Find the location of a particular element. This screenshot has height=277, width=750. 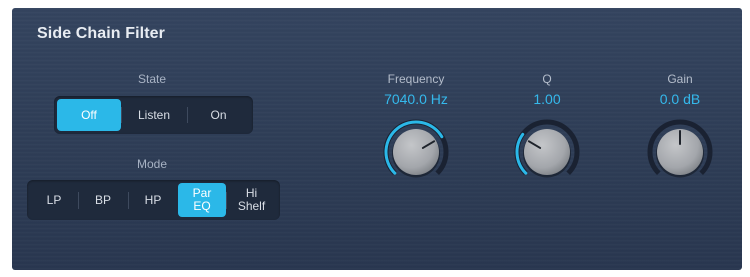

frequency-knob is located at coordinates (416, 152).